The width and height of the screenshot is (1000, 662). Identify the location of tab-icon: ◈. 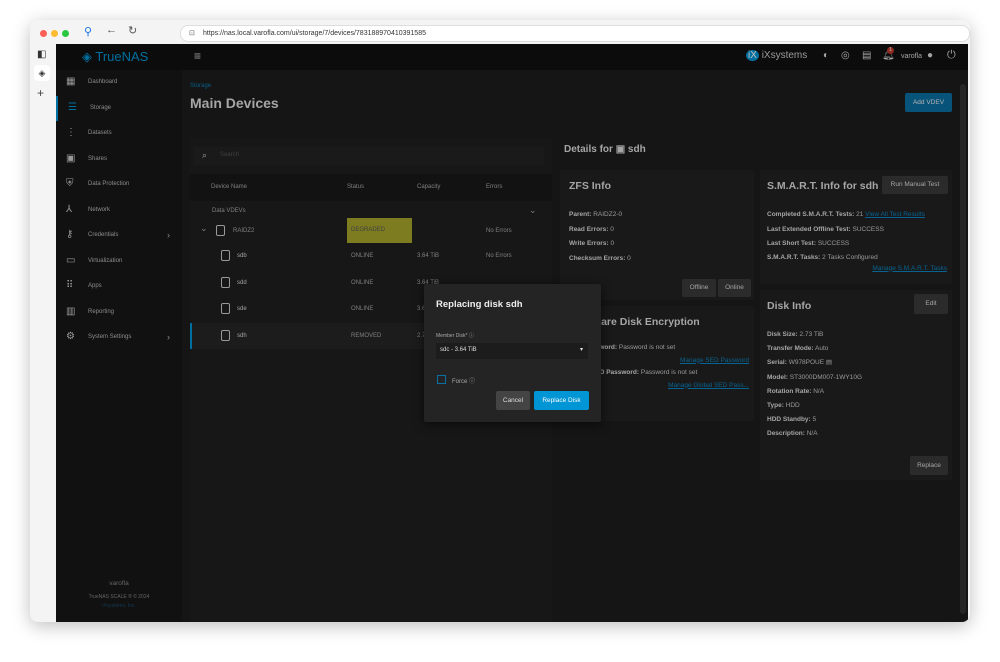
(42, 73).